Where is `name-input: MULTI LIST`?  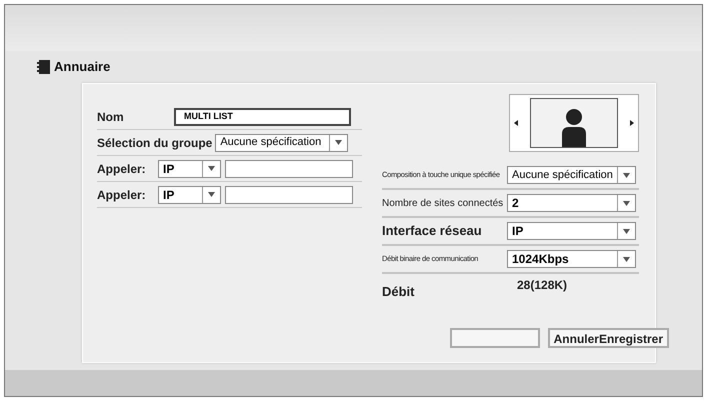 name-input: MULTI LIST is located at coordinates (262, 117).